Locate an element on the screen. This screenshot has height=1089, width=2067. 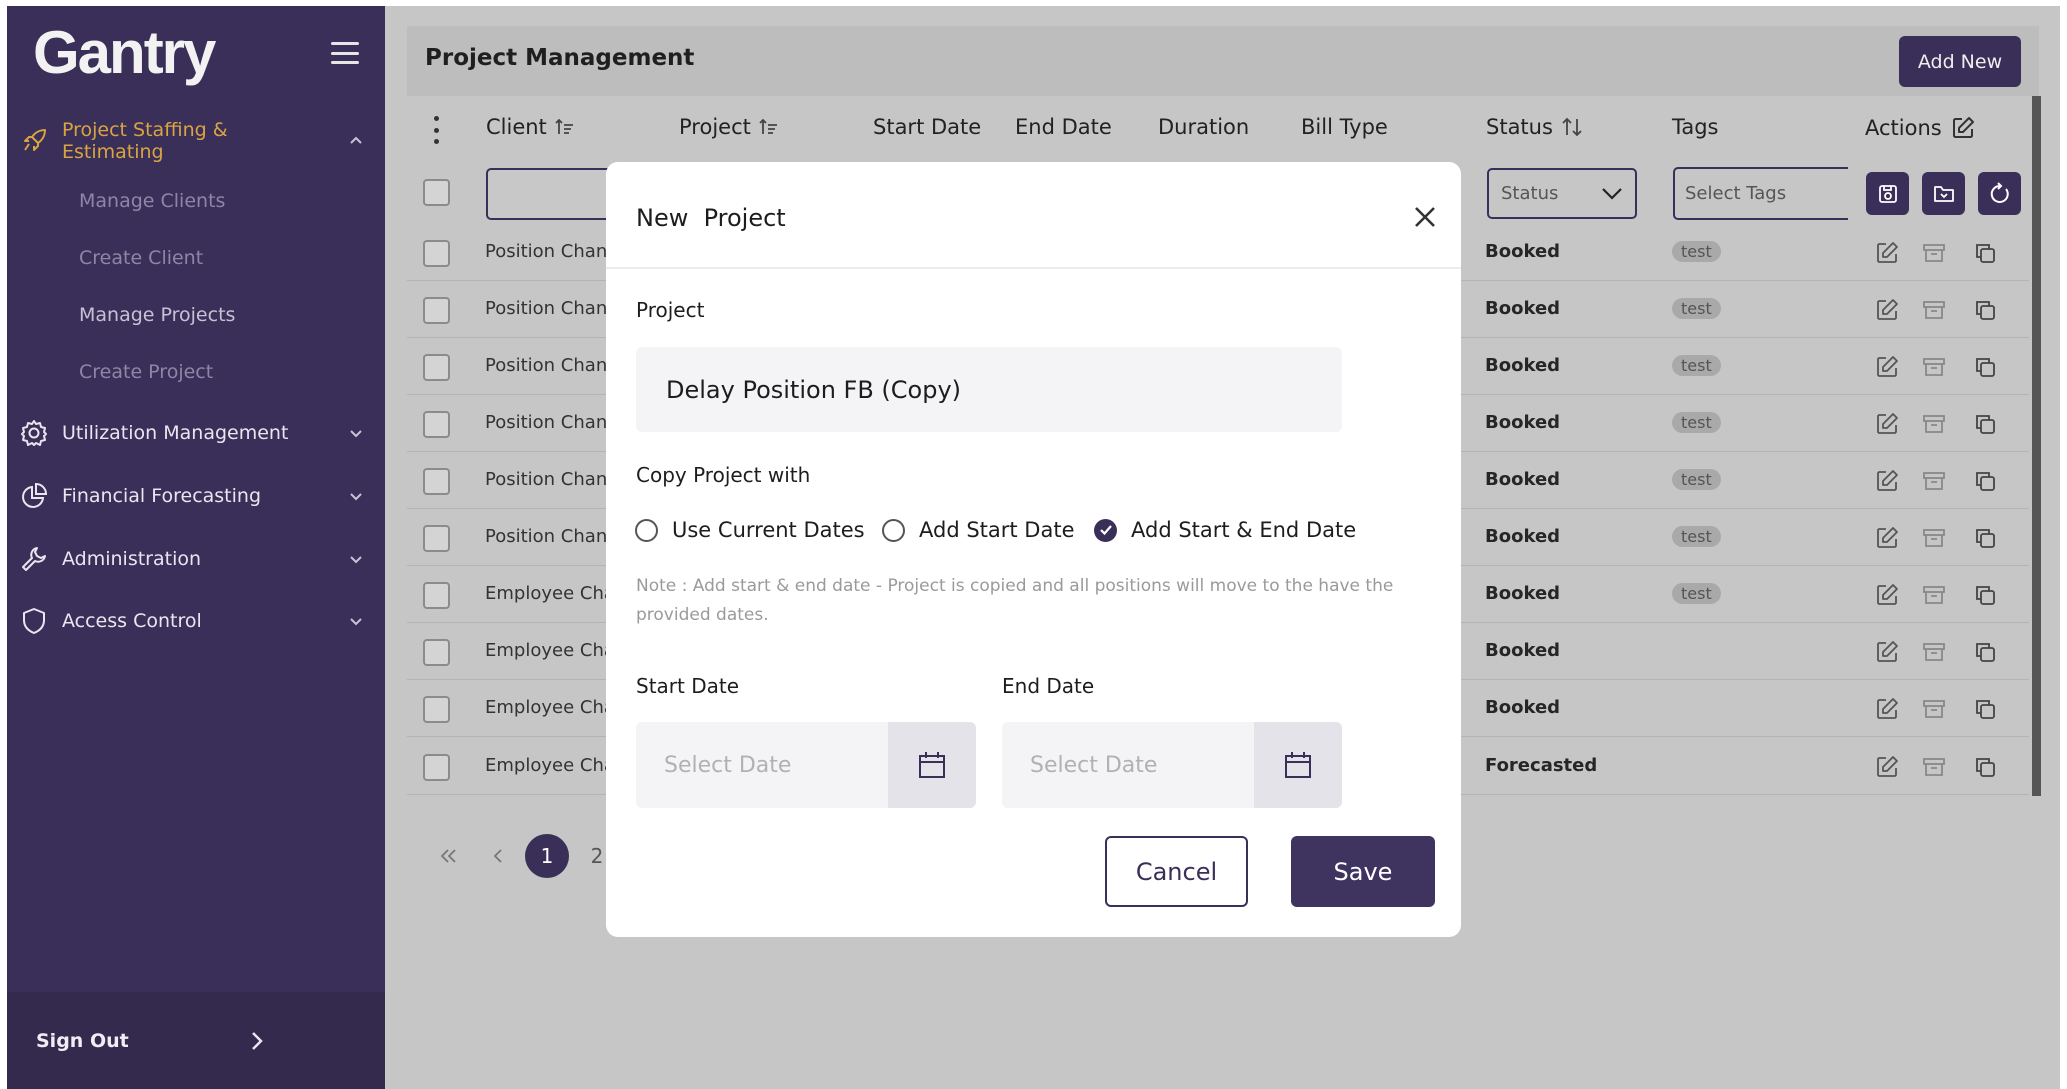
nav-administration: Administration is located at coordinates (192, 559).